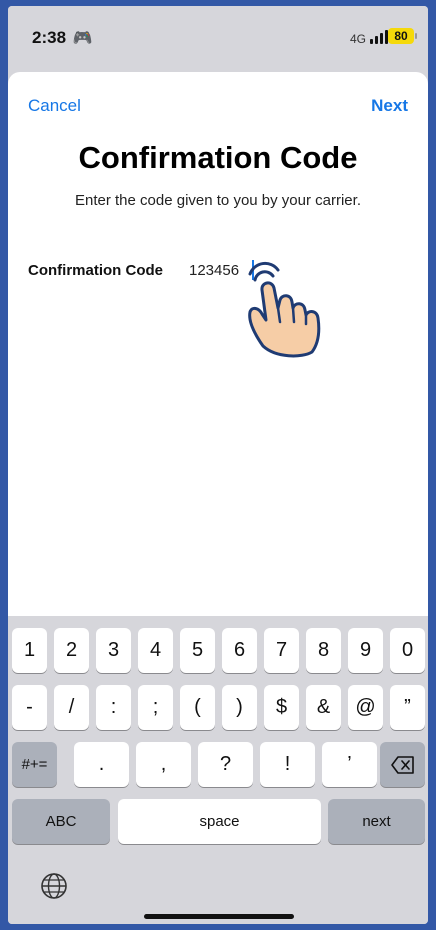  I want to click on next-key: next, so click(376, 821).